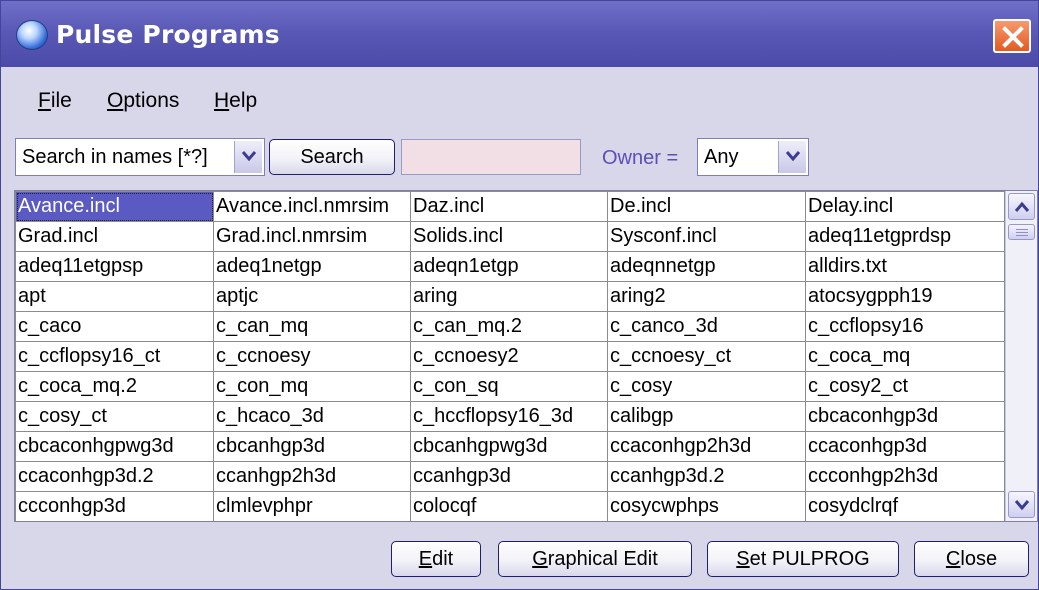 The height and width of the screenshot is (590, 1039). I want to click on table-cell: Avance.incl.nmrsim, so click(312, 206).